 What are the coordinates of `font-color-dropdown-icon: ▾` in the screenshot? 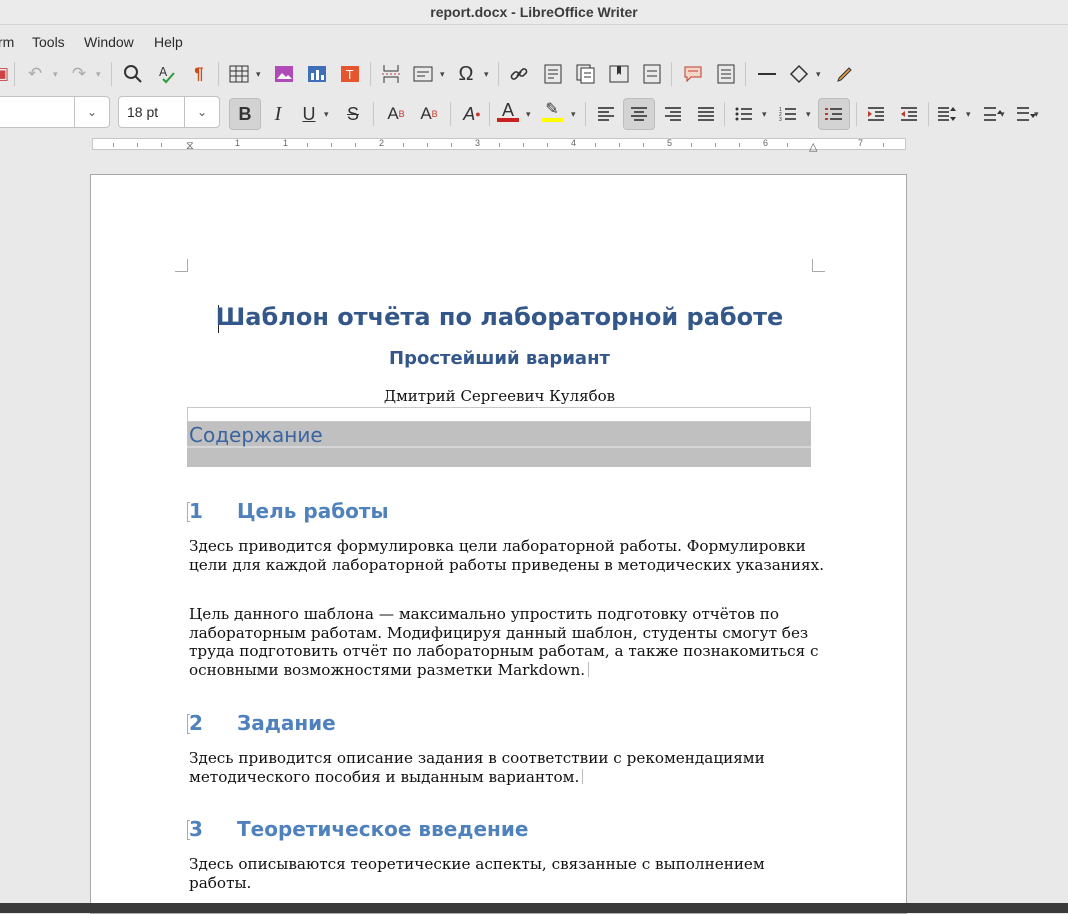 It's located at (528, 114).